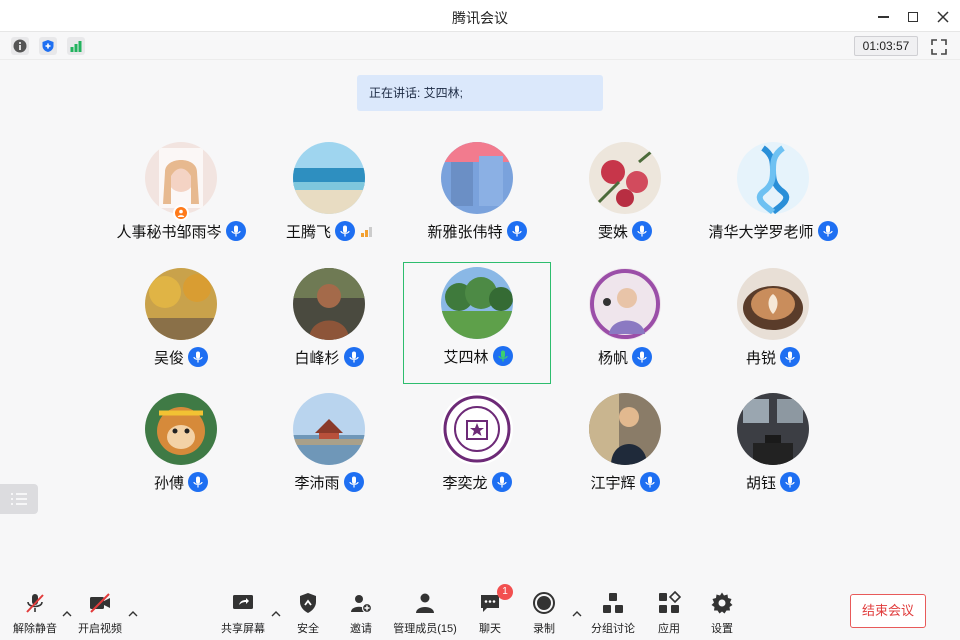 This screenshot has height=640, width=960. I want to click on video-options-button, so click(133, 611).